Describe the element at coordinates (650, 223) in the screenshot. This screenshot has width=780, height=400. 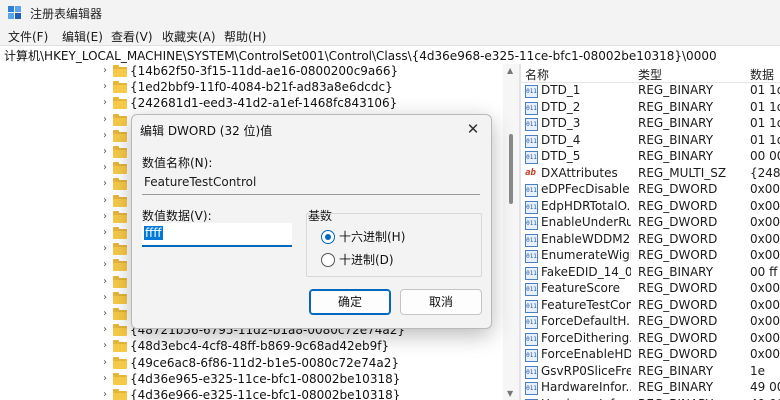
I see `value-row: 011EnableUnderRu... REG_DWORD 0x000` at that location.